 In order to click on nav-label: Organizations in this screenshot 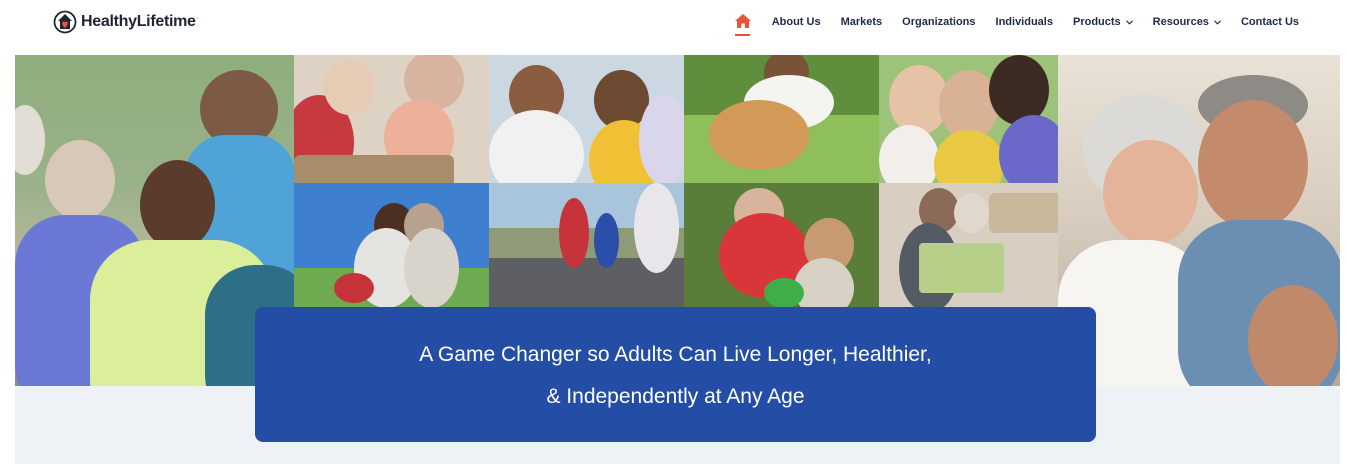, I will do `click(939, 22)`.